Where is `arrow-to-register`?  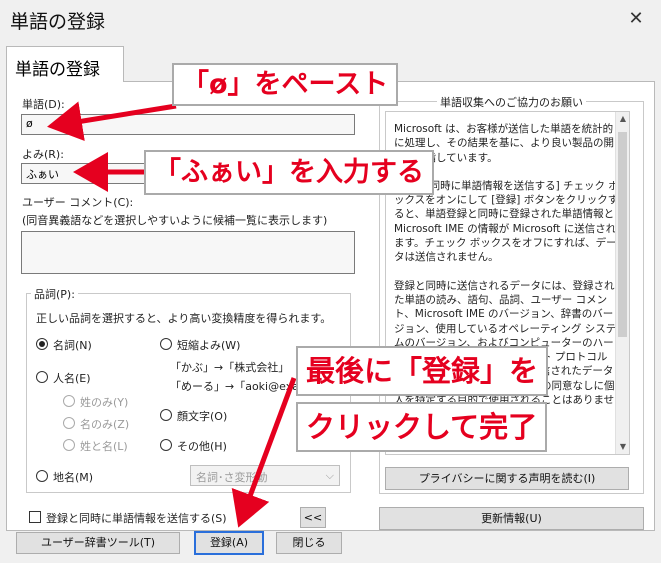
arrow-to-register is located at coordinates (264, 452).